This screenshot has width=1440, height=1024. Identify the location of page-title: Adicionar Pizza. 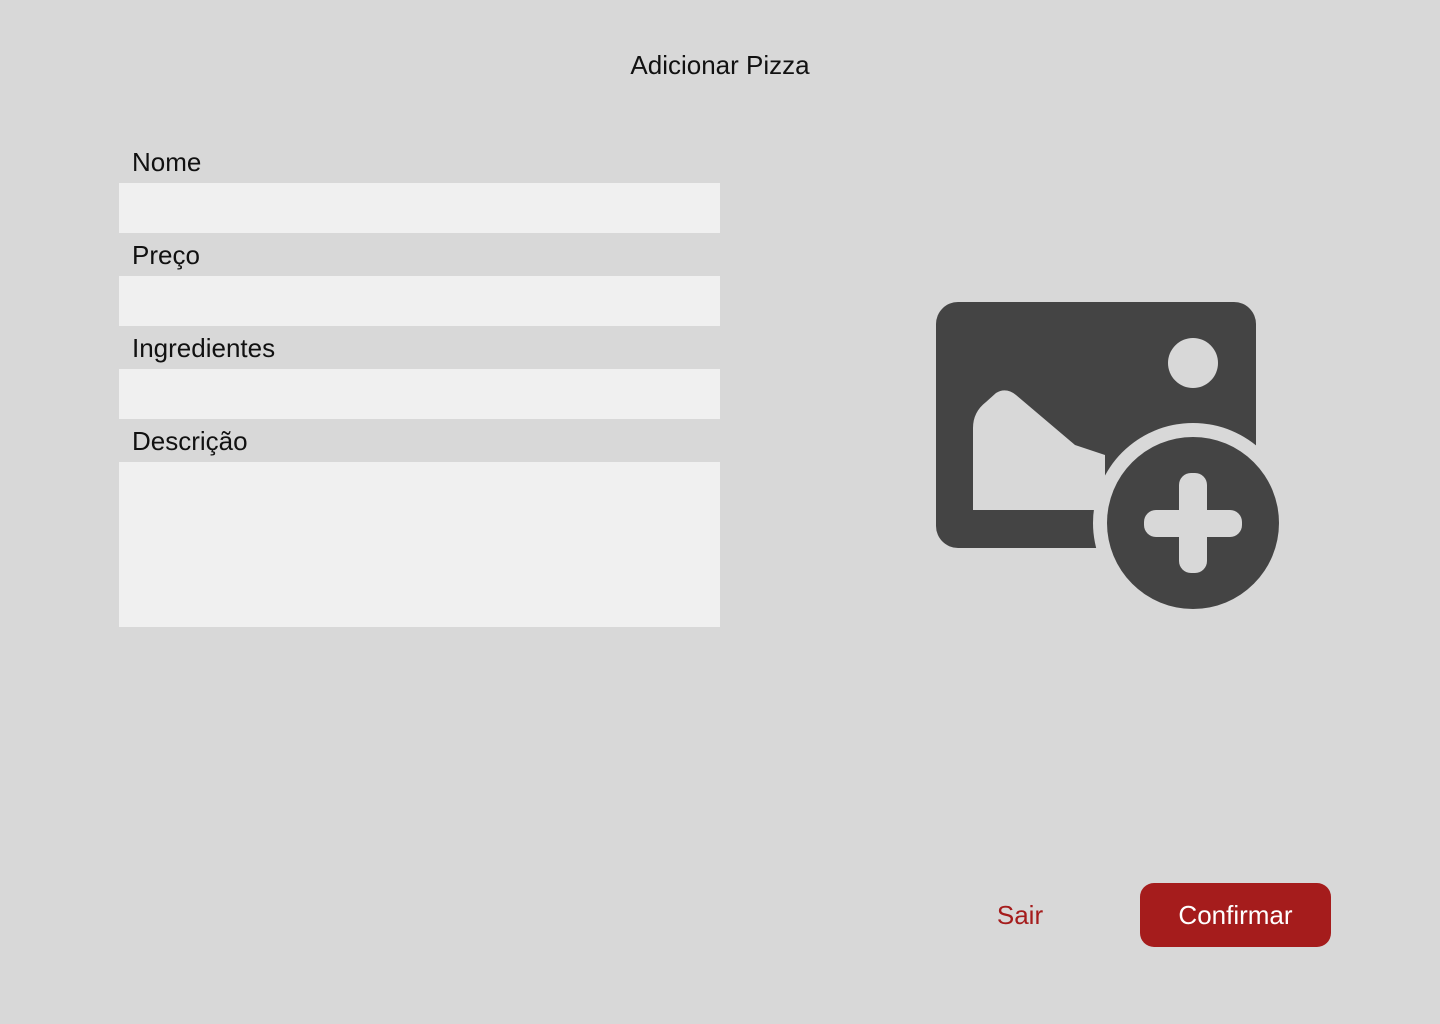
(720, 65).